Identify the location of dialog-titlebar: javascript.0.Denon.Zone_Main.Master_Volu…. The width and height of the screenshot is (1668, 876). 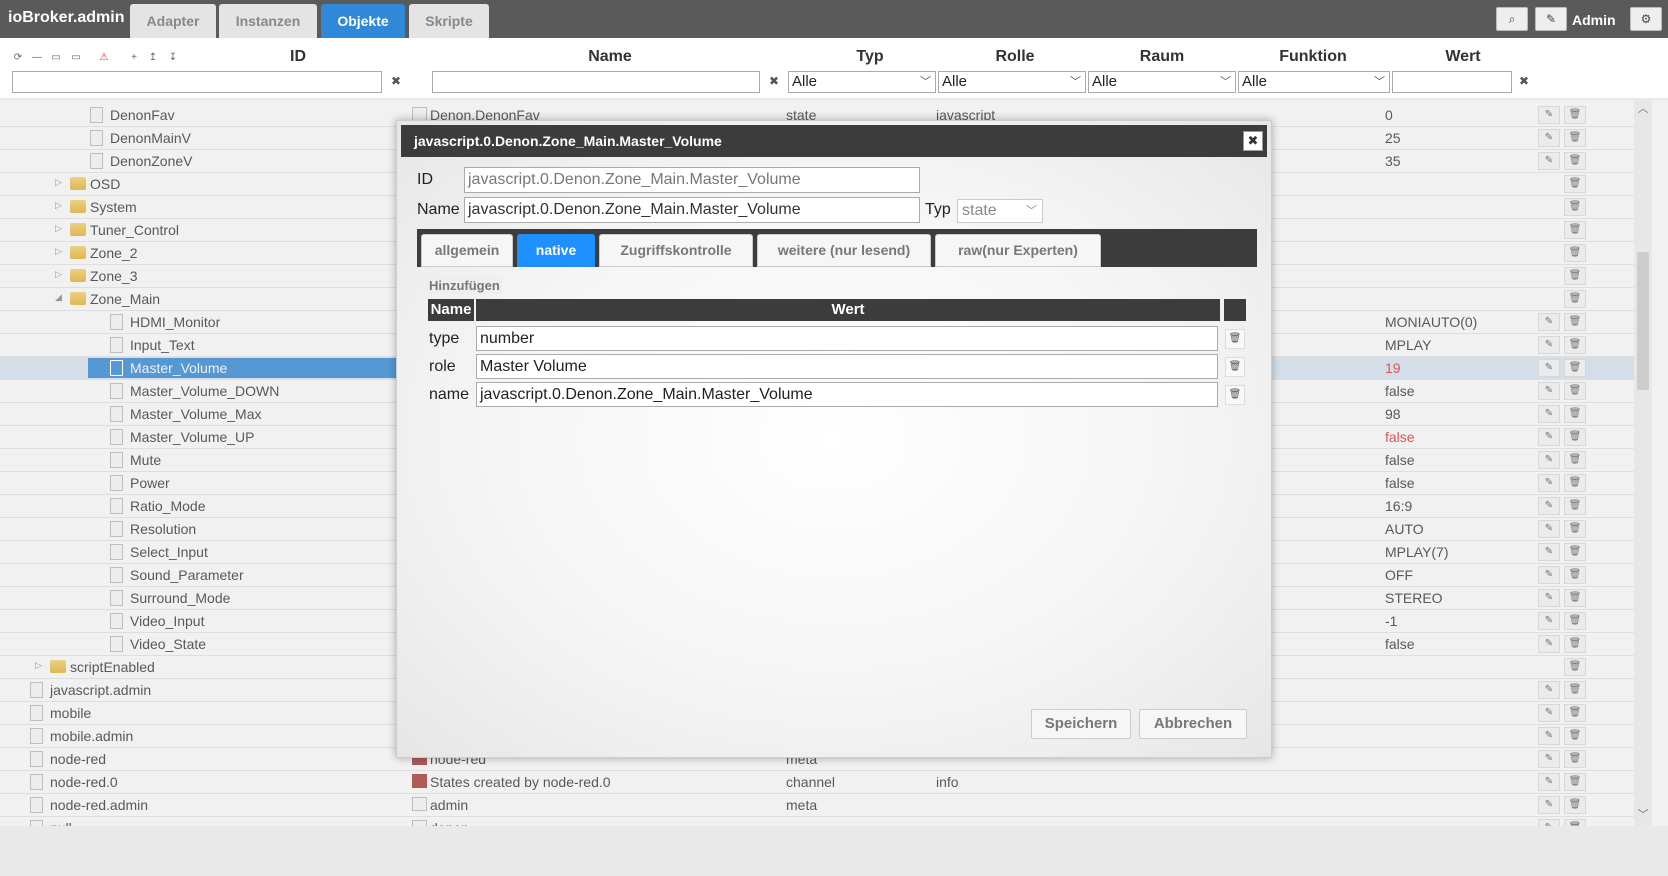
(834, 141).